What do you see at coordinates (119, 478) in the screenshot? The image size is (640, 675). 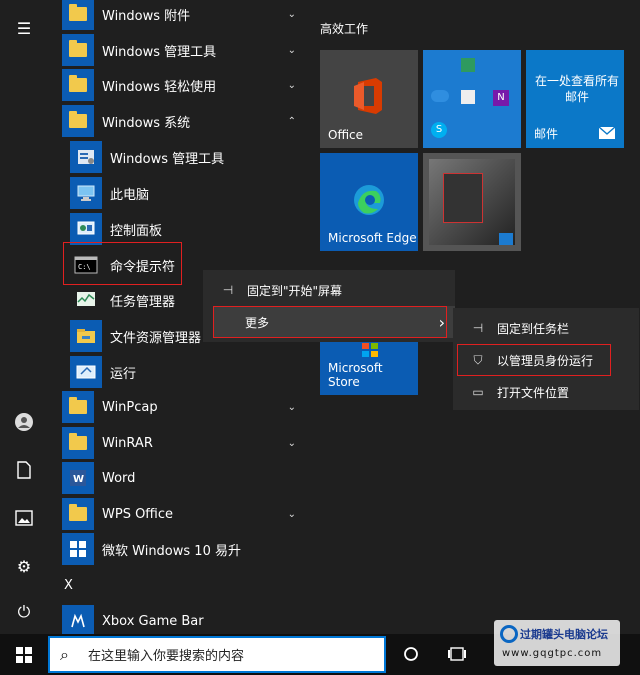 I see `app-item-label: Word` at bounding box center [119, 478].